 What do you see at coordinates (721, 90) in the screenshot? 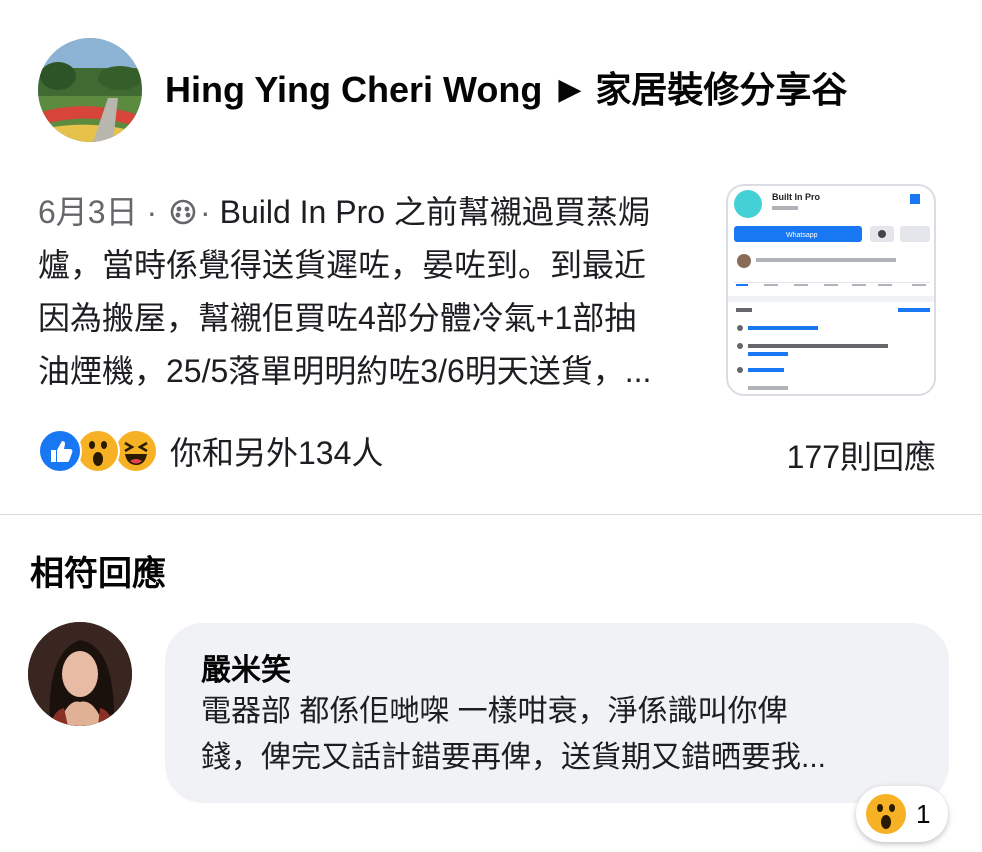
I see `group-name: 家居裝修分享谷` at bounding box center [721, 90].